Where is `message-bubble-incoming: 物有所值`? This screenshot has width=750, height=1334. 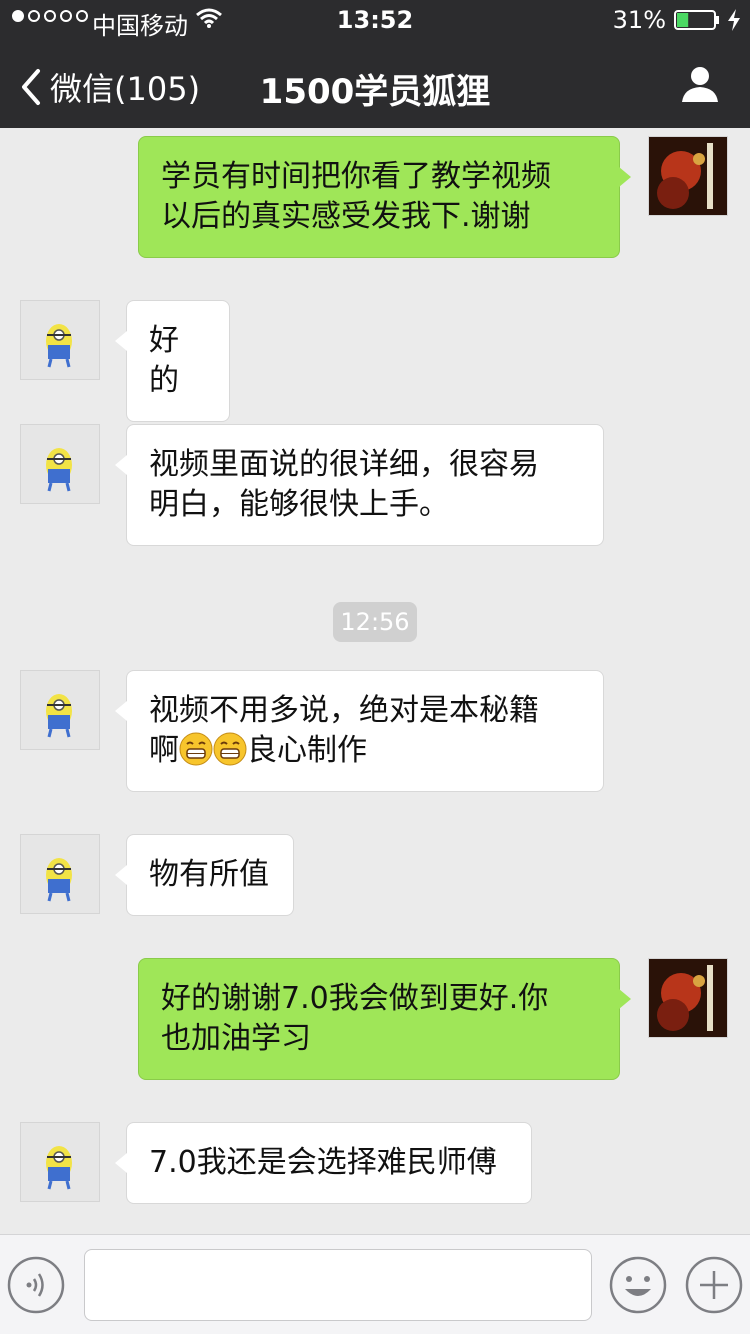 message-bubble-incoming: 物有所值 is located at coordinates (204, 875).